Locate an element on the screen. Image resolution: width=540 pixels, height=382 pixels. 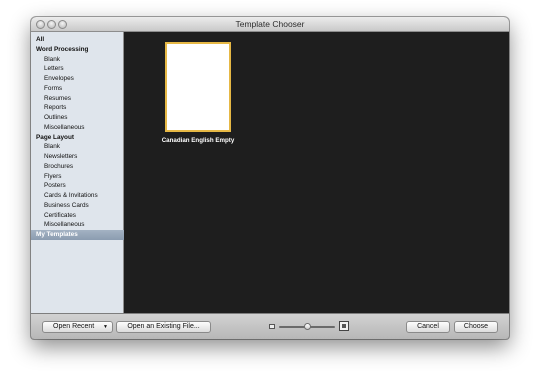
sidebar-item: My Templates is located at coordinates (77, 235).